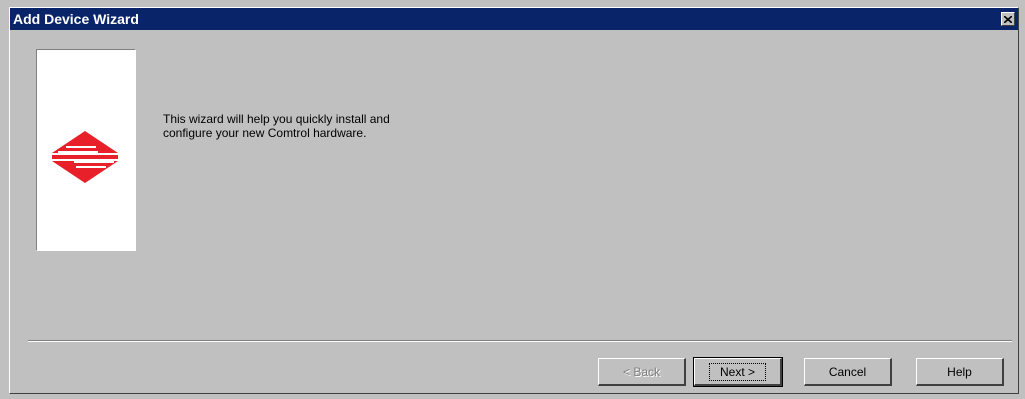 The height and width of the screenshot is (399, 1025). I want to click on comtrol-logo-icon, so click(85, 157).